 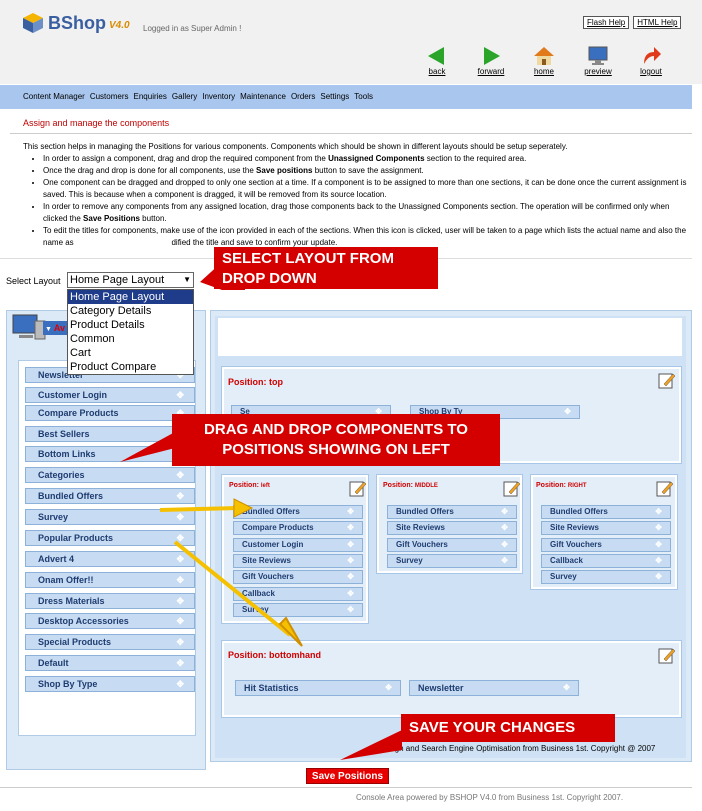 What do you see at coordinates (130, 353) in the screenshot?
I see `layout-option: Cart` at bounding box center [130, 353].